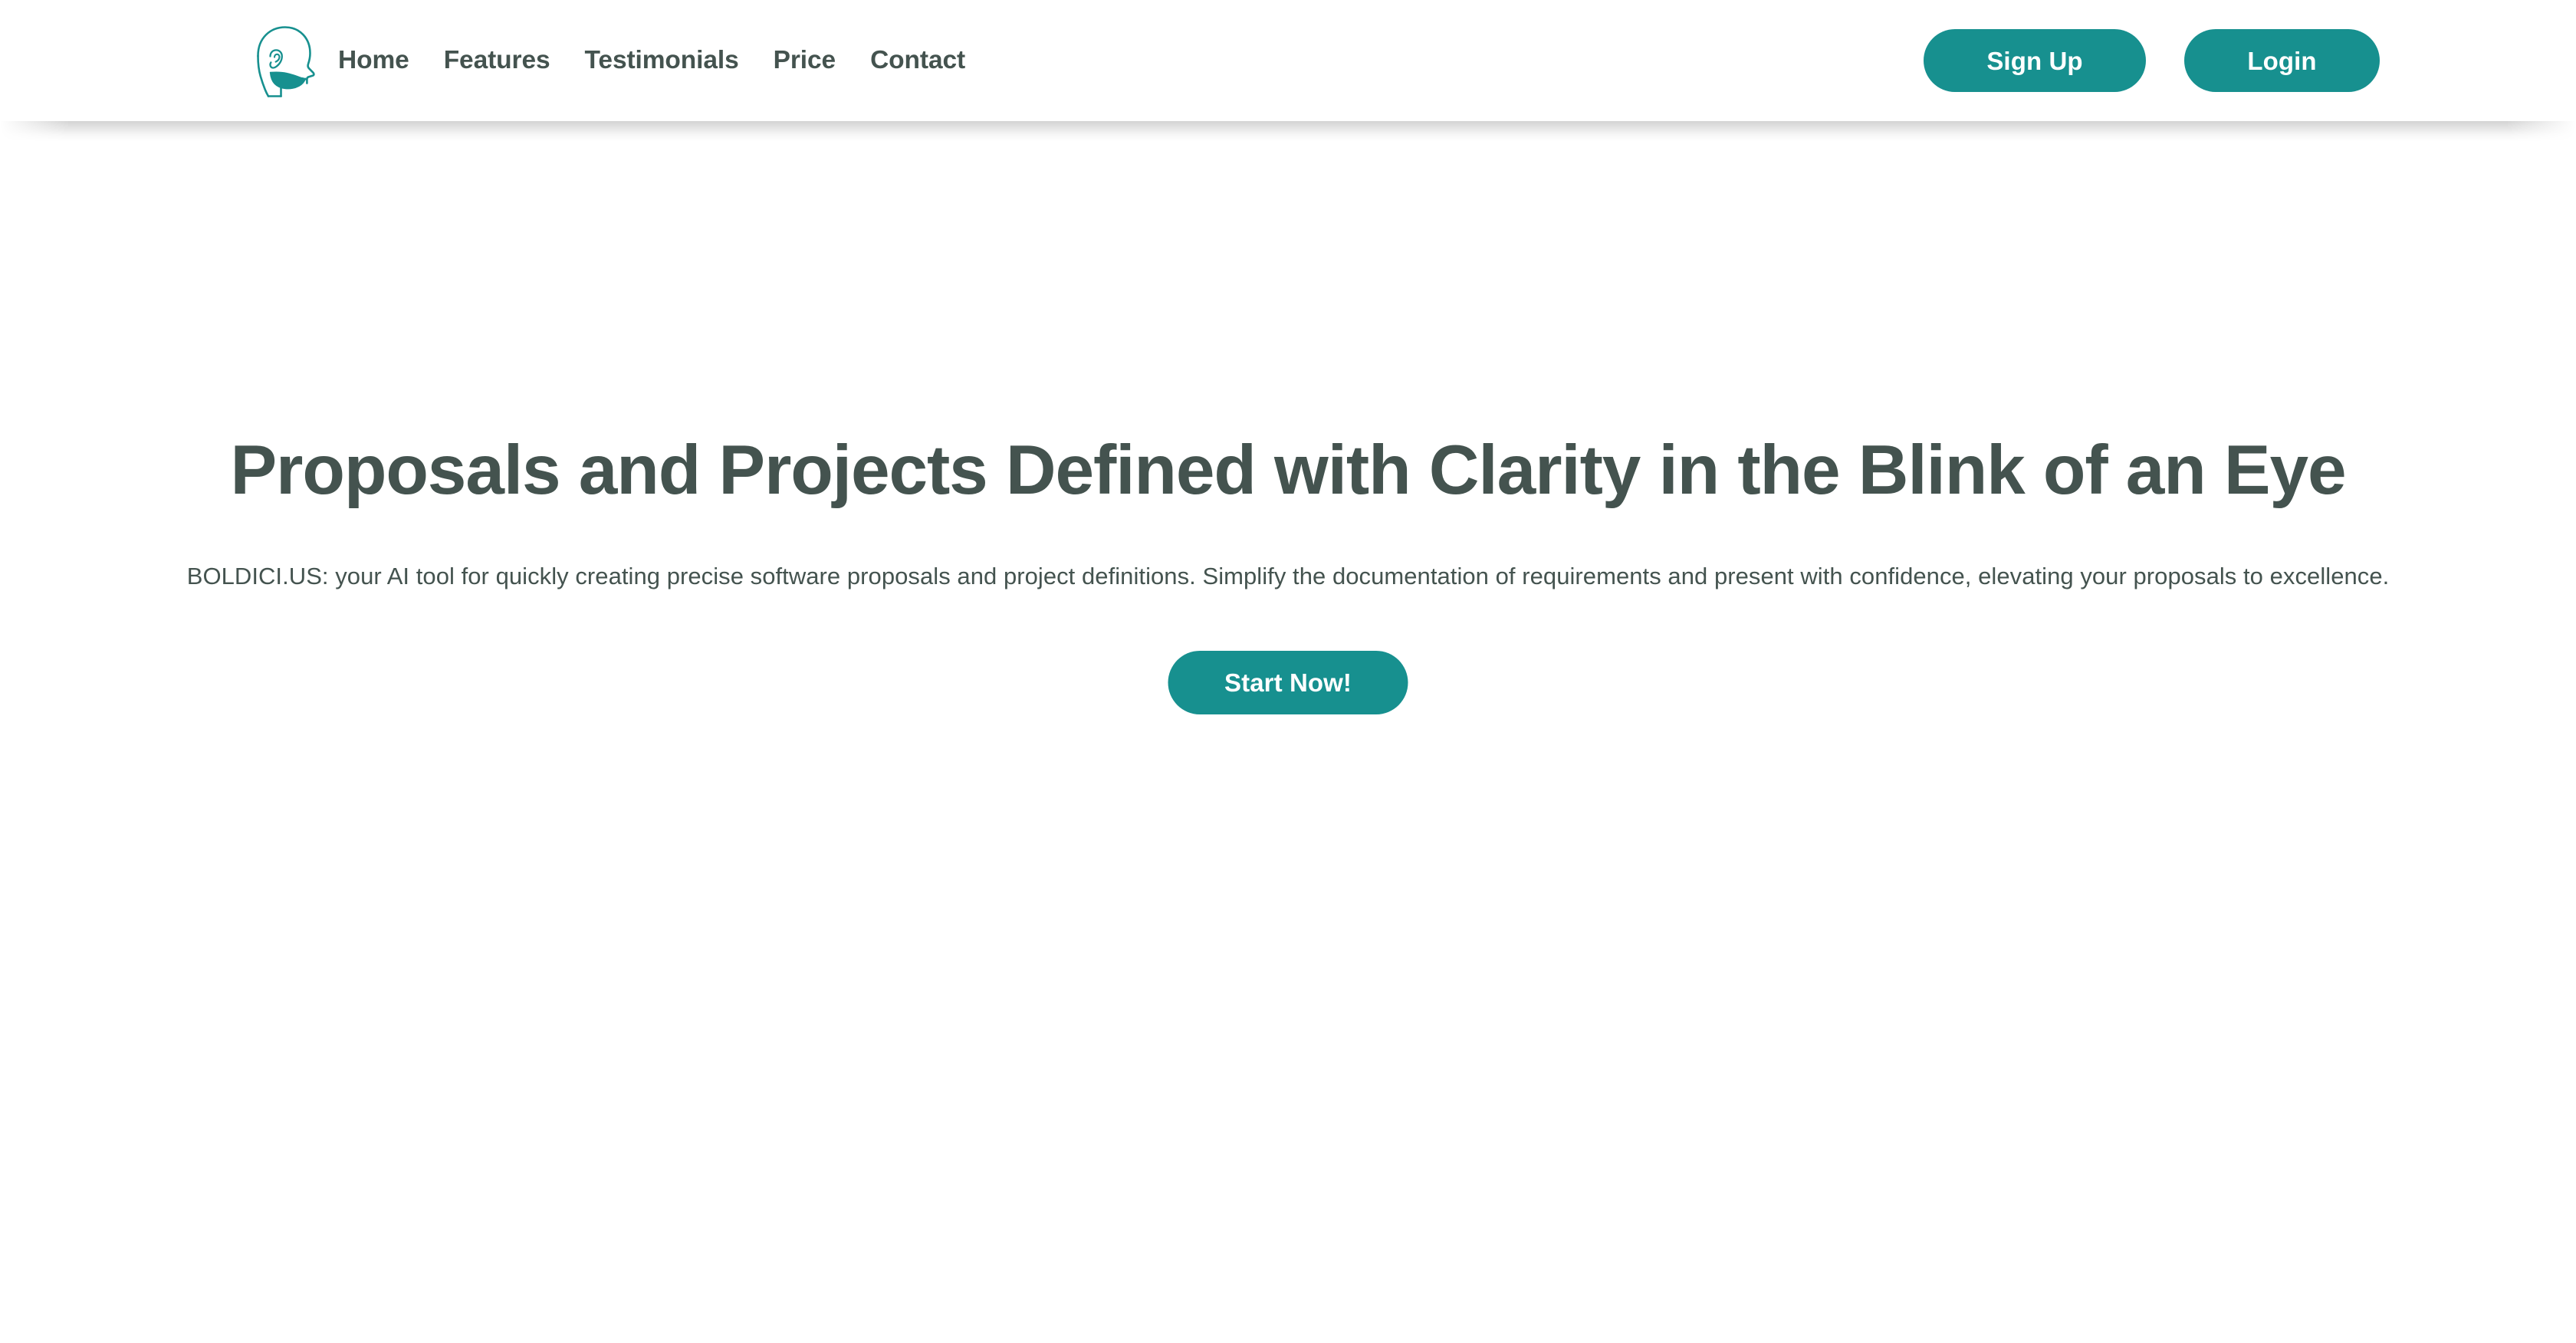  I want to click on sign-up-button: Sign Up, so click(2035, 61).